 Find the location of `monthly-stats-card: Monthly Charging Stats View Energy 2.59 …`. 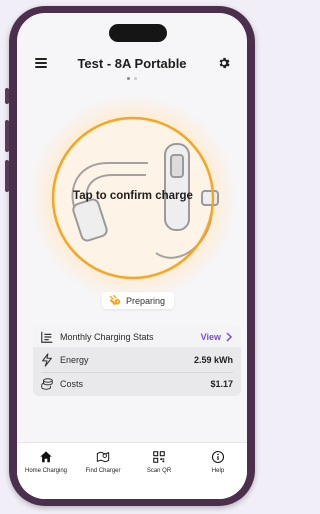

monthly-stats-card: Monthly Charging Stats View Energy 2.59 … is located at coordinates (137, 361).